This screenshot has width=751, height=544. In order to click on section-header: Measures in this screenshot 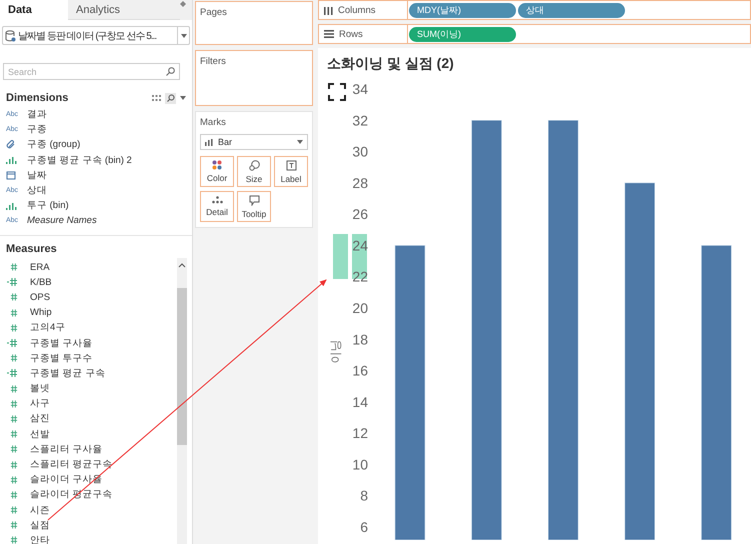, I will do `click(31, 248)`.